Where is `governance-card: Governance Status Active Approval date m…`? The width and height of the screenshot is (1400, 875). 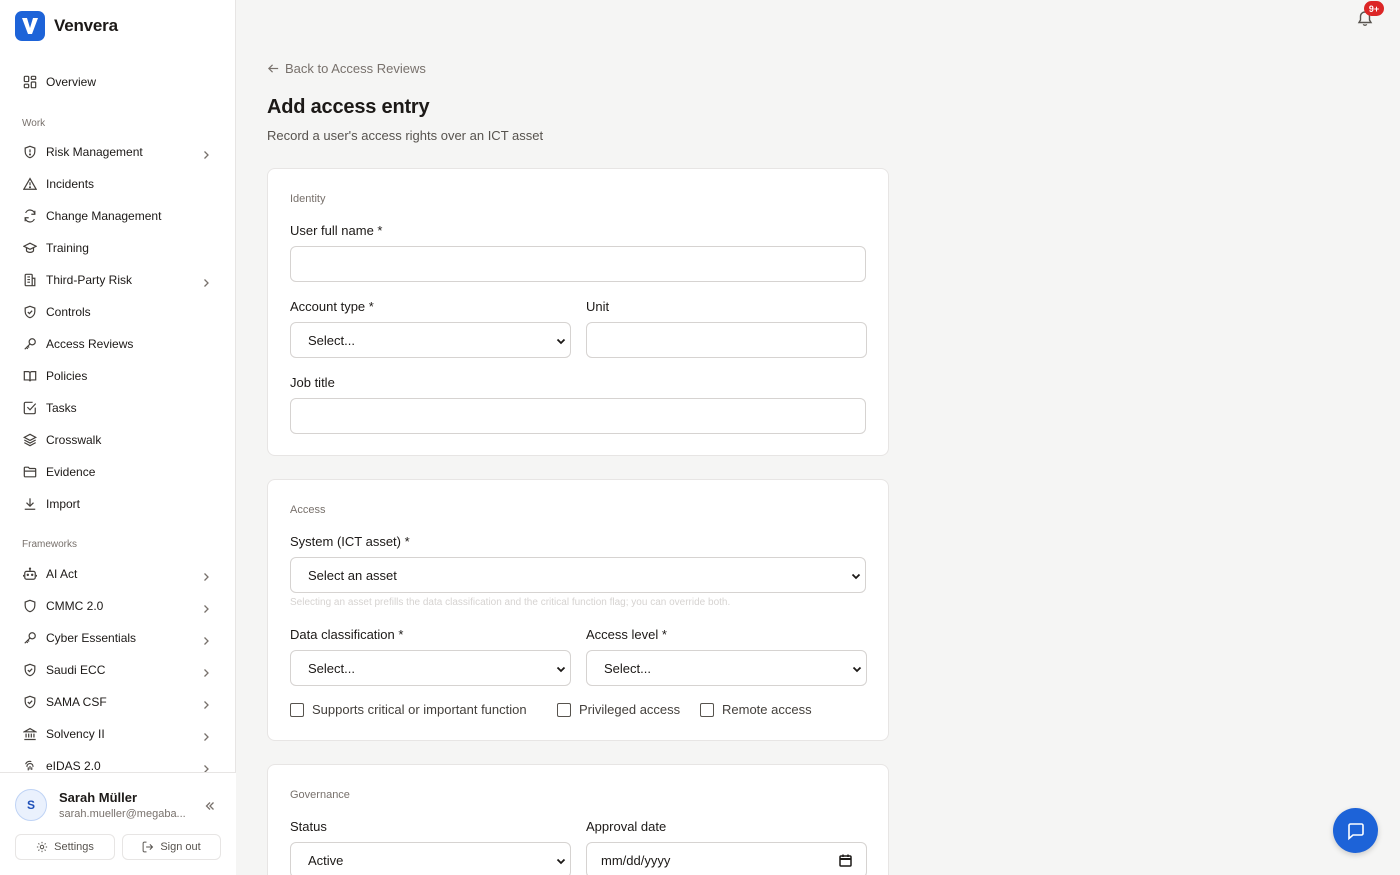
governance-card: Governance Status Active Approval date m… is located at coordinates (578, 819).